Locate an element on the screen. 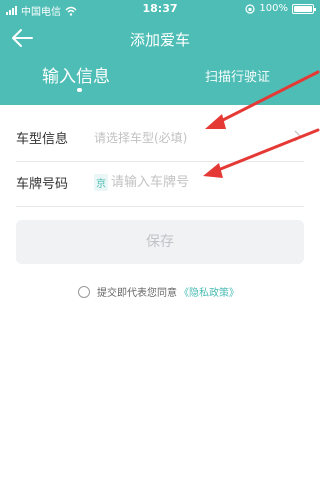 Image resolution: width=320 pixels, height=503 pixels. page-title: 添加爱车 is located at coordinates (159, 40).